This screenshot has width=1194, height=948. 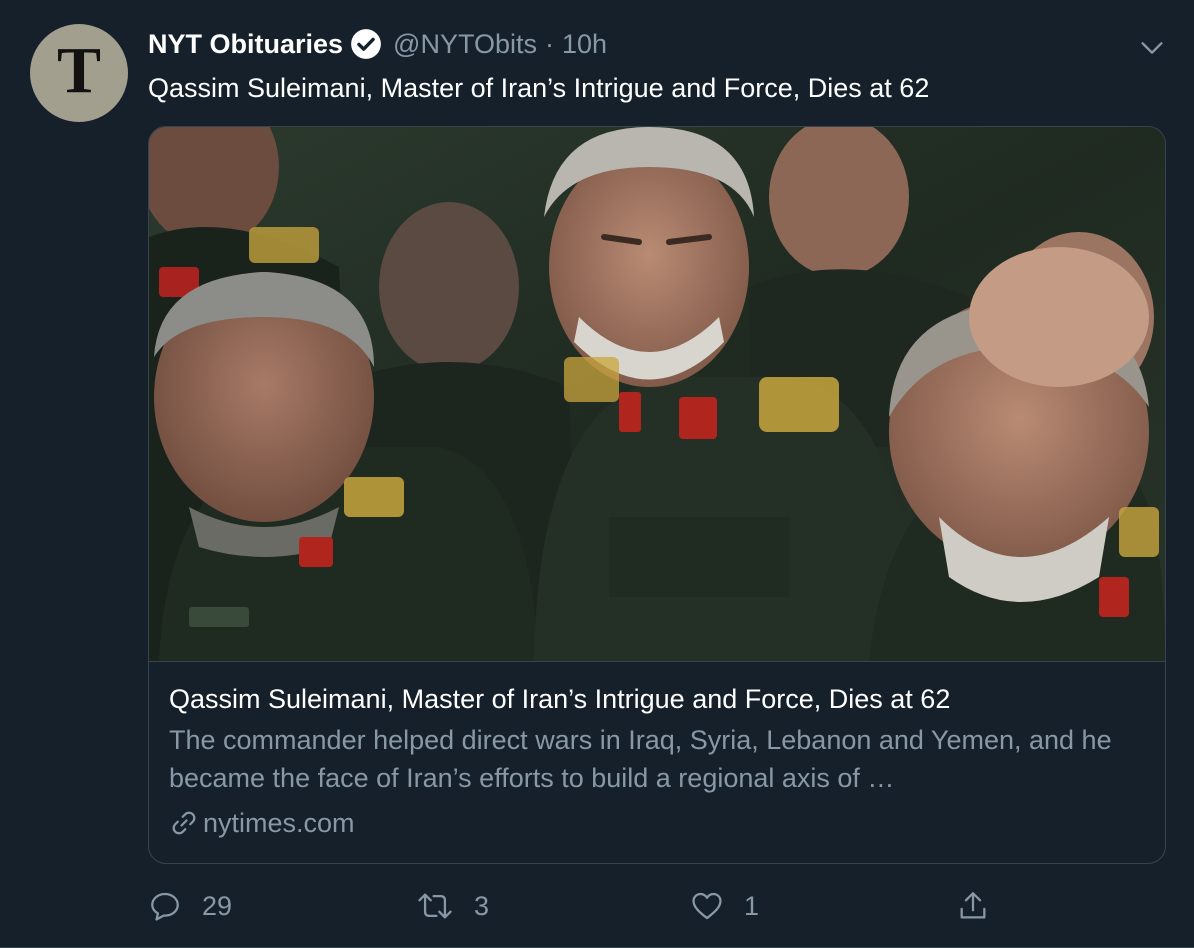 I want to click on like-button: 1, so click(x=724, y=906).